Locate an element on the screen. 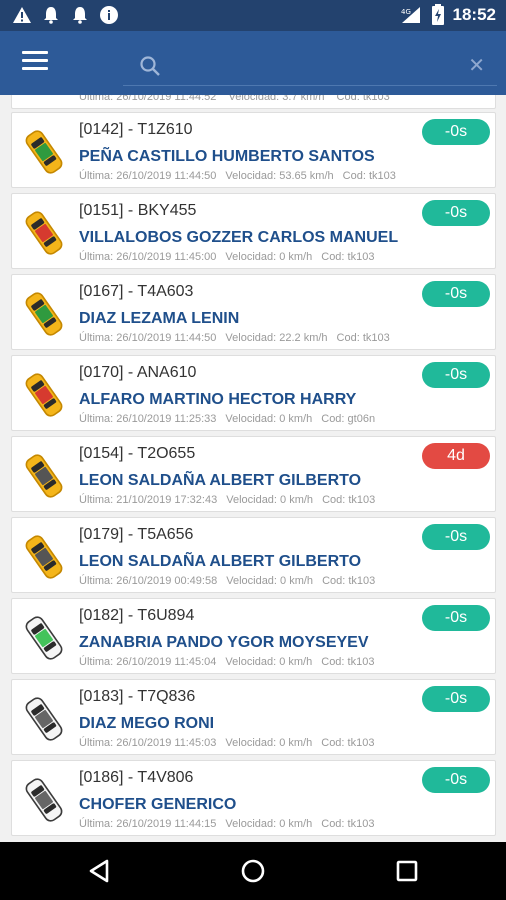  vehicle-title: [0170] - ANA610 is located at coordinates (138, 372).